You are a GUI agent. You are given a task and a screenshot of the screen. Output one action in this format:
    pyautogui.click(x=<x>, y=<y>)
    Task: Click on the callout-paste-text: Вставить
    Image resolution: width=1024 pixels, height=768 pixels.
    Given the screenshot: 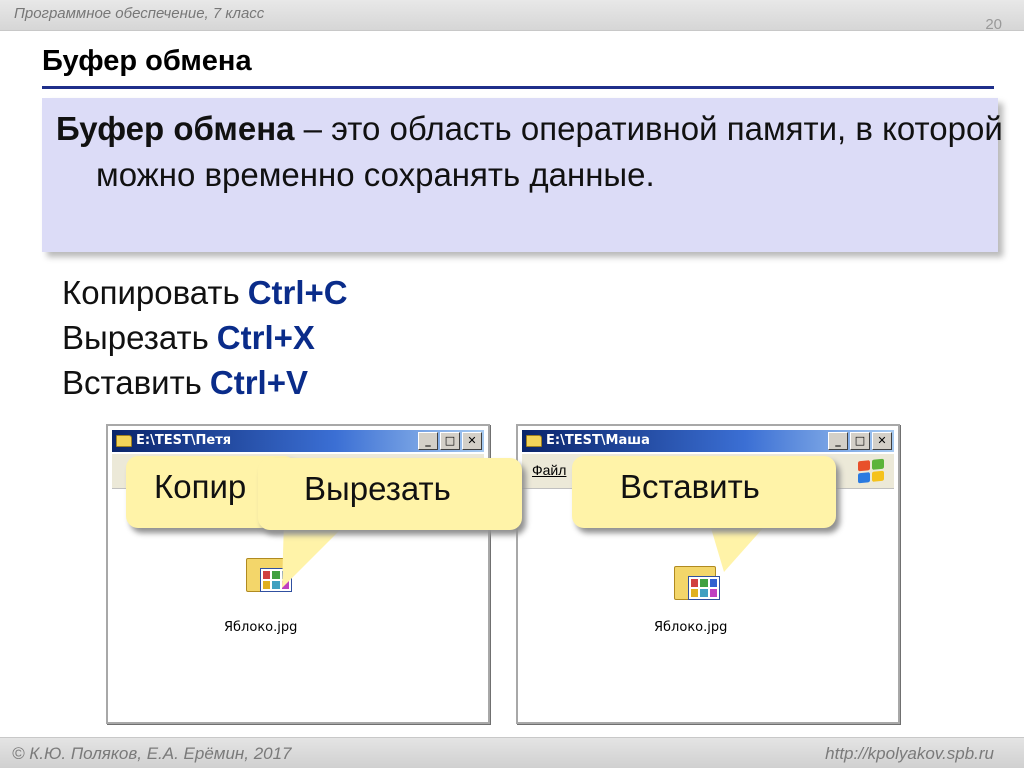 What is the action you would take?
    pyautogui.click(x=690, y=486)
    